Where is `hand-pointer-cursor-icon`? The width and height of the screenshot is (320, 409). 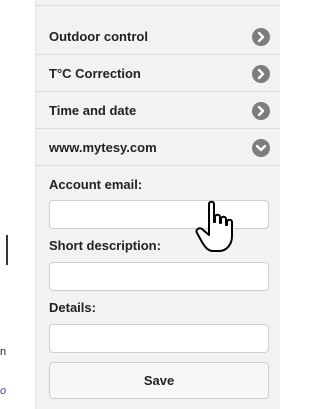 hand-pointer-cursor-icon is located at coordinates (214, 226).